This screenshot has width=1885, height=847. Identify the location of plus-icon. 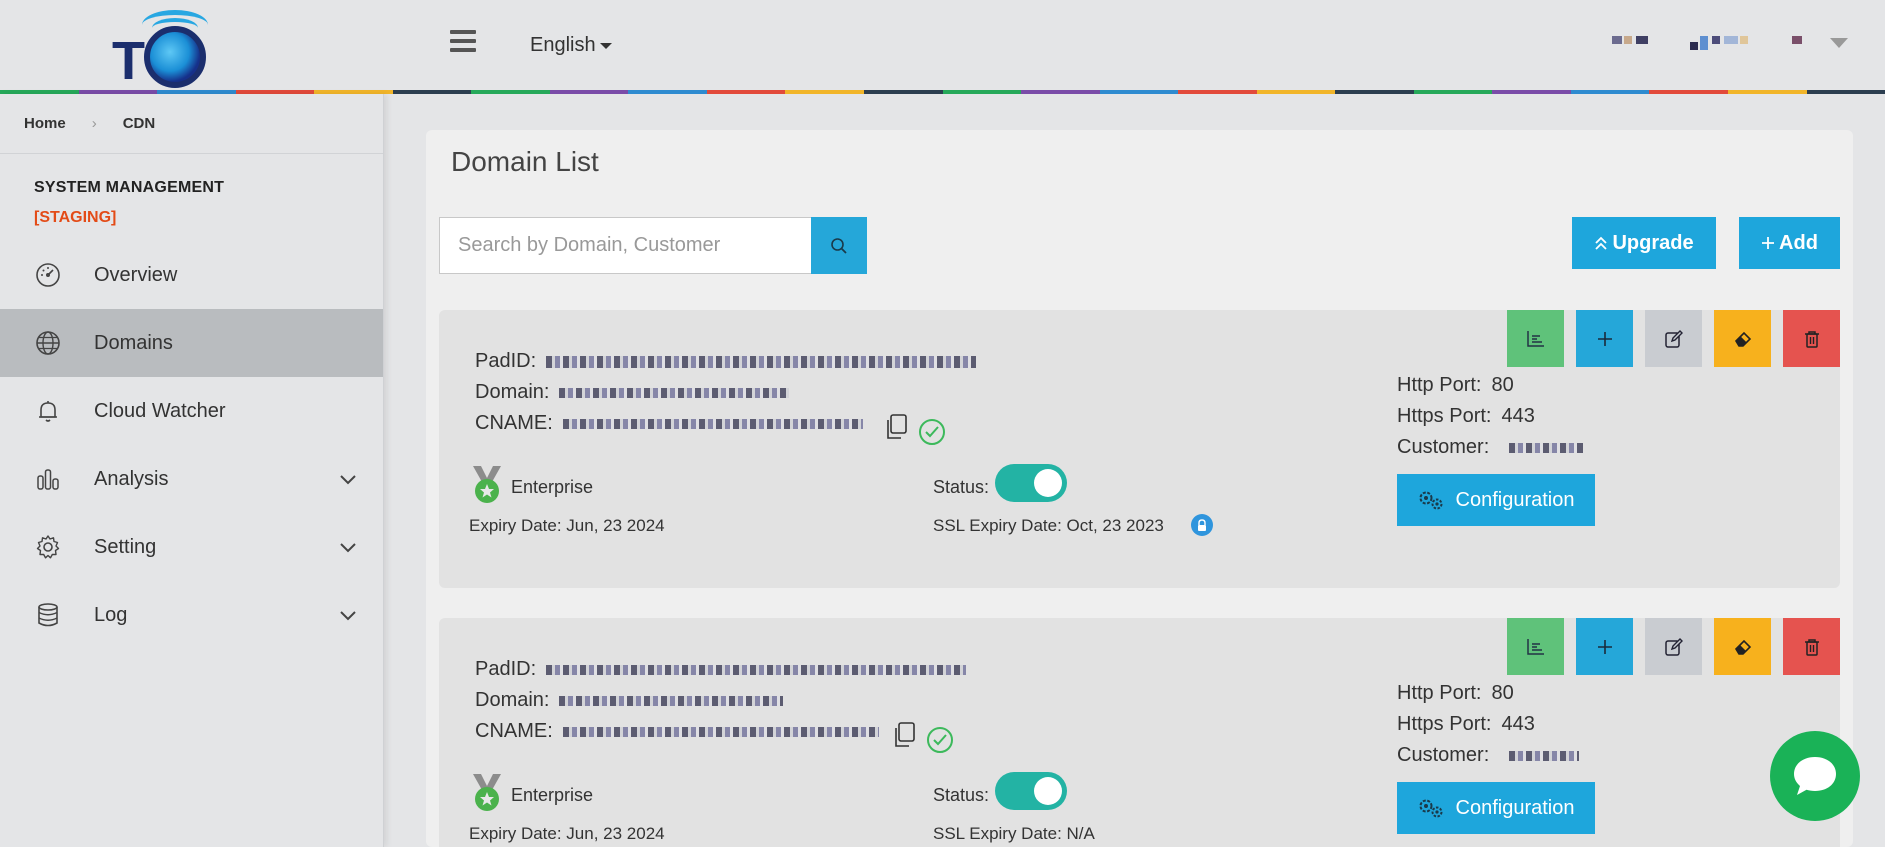
(1768, 243).